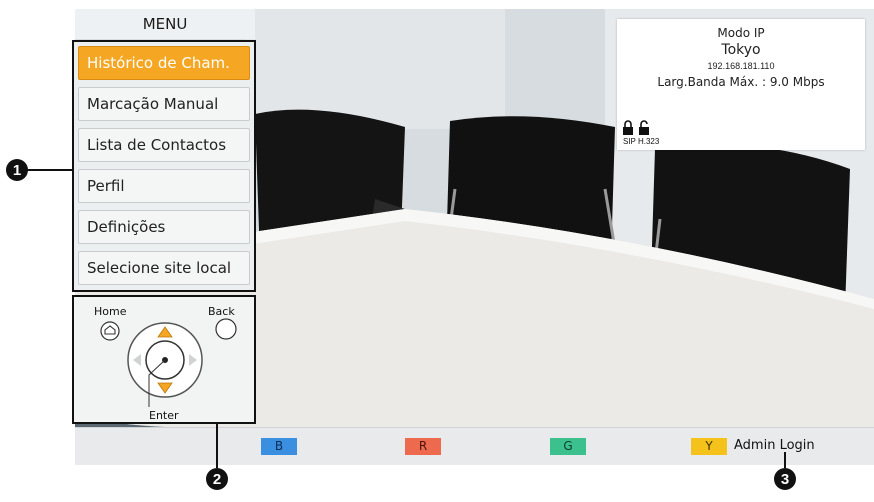  I want to click on callout-3-line, so click(785, 460).